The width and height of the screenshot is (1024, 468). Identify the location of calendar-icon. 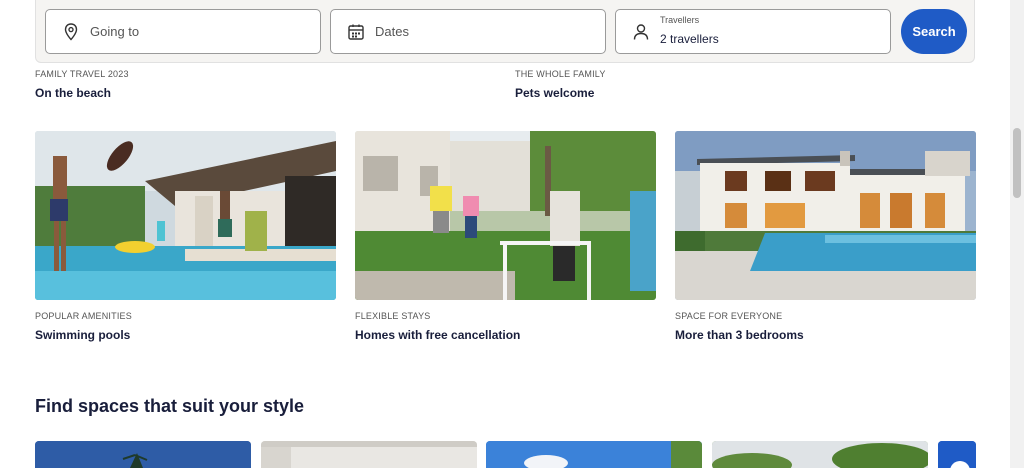
(356, 32).